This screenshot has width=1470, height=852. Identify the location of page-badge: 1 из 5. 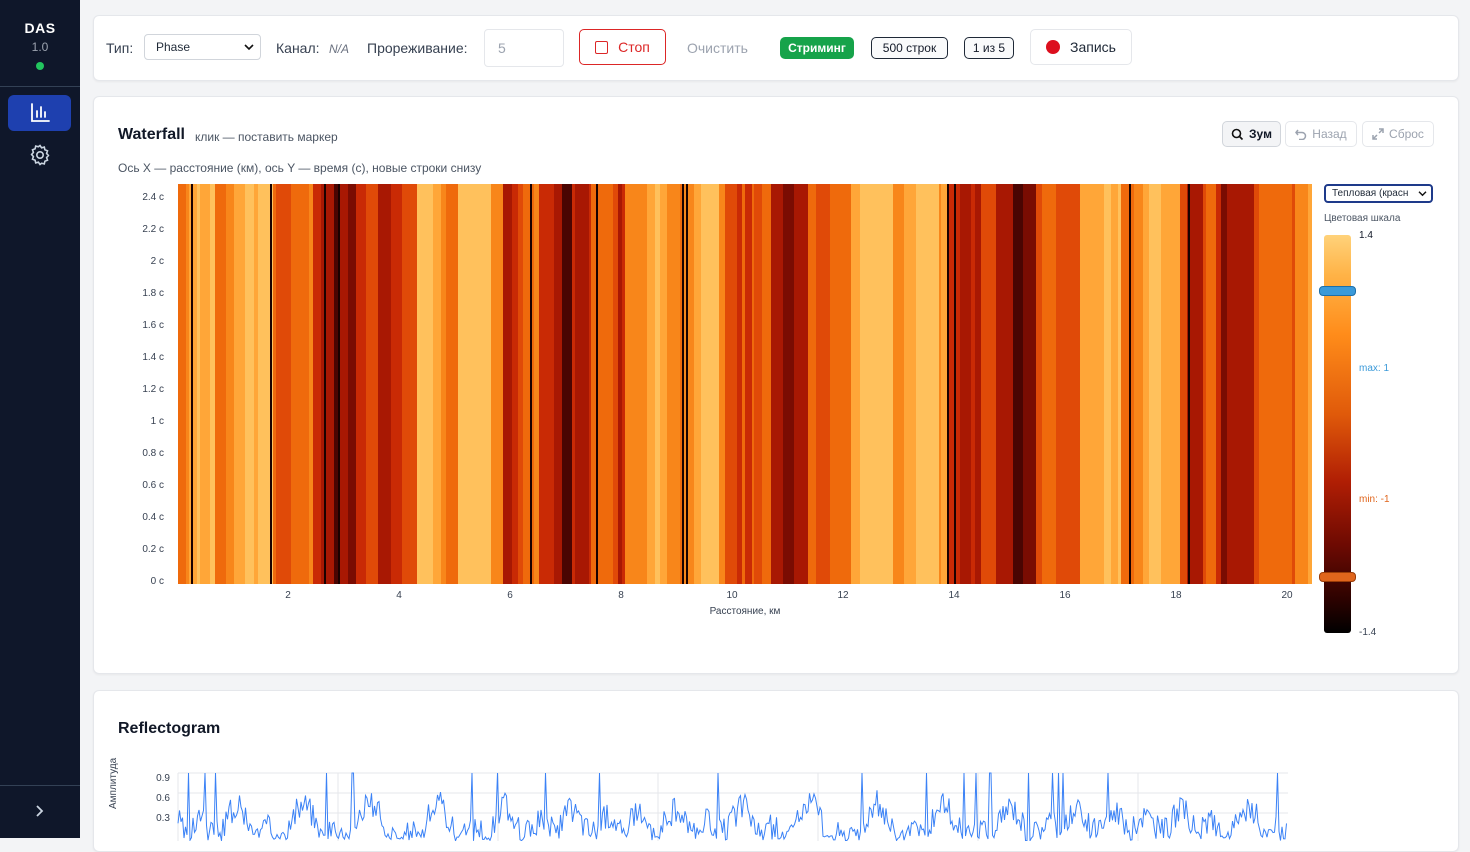
(989, 48).